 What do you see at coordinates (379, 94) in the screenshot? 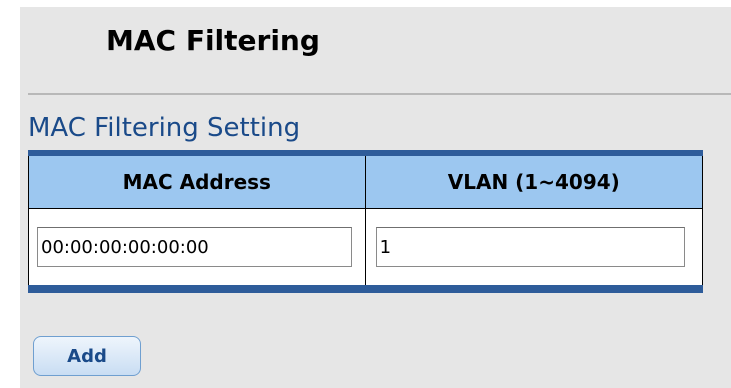
I see `title-divider` at bounding box center [379, 94].